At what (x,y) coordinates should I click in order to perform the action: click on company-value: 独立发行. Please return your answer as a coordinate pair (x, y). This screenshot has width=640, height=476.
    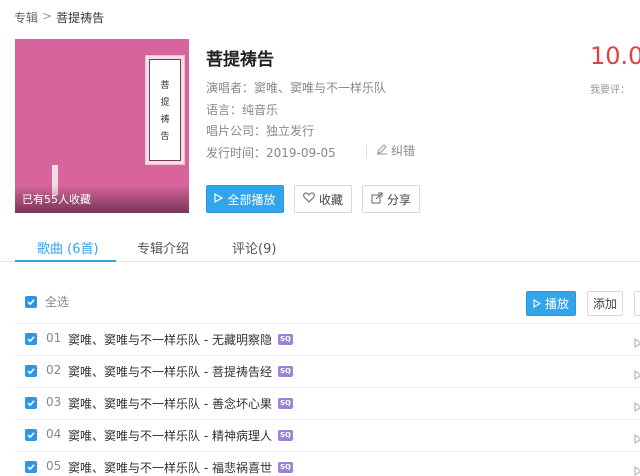
    Looking at the image, I should click on (290, 131).